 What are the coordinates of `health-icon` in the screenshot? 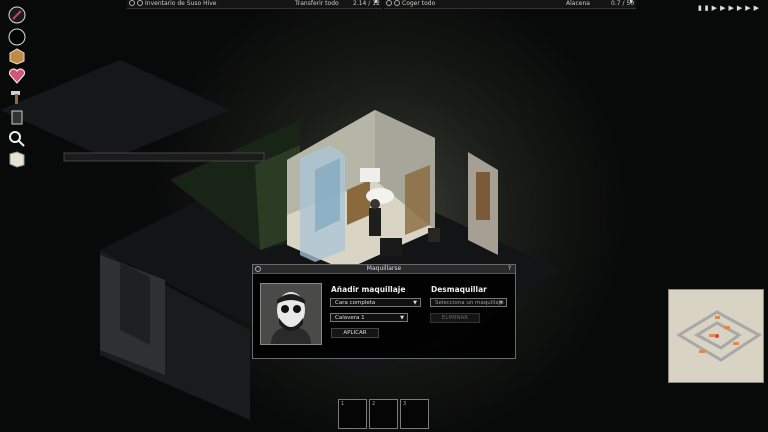 It's located at (17, 15).